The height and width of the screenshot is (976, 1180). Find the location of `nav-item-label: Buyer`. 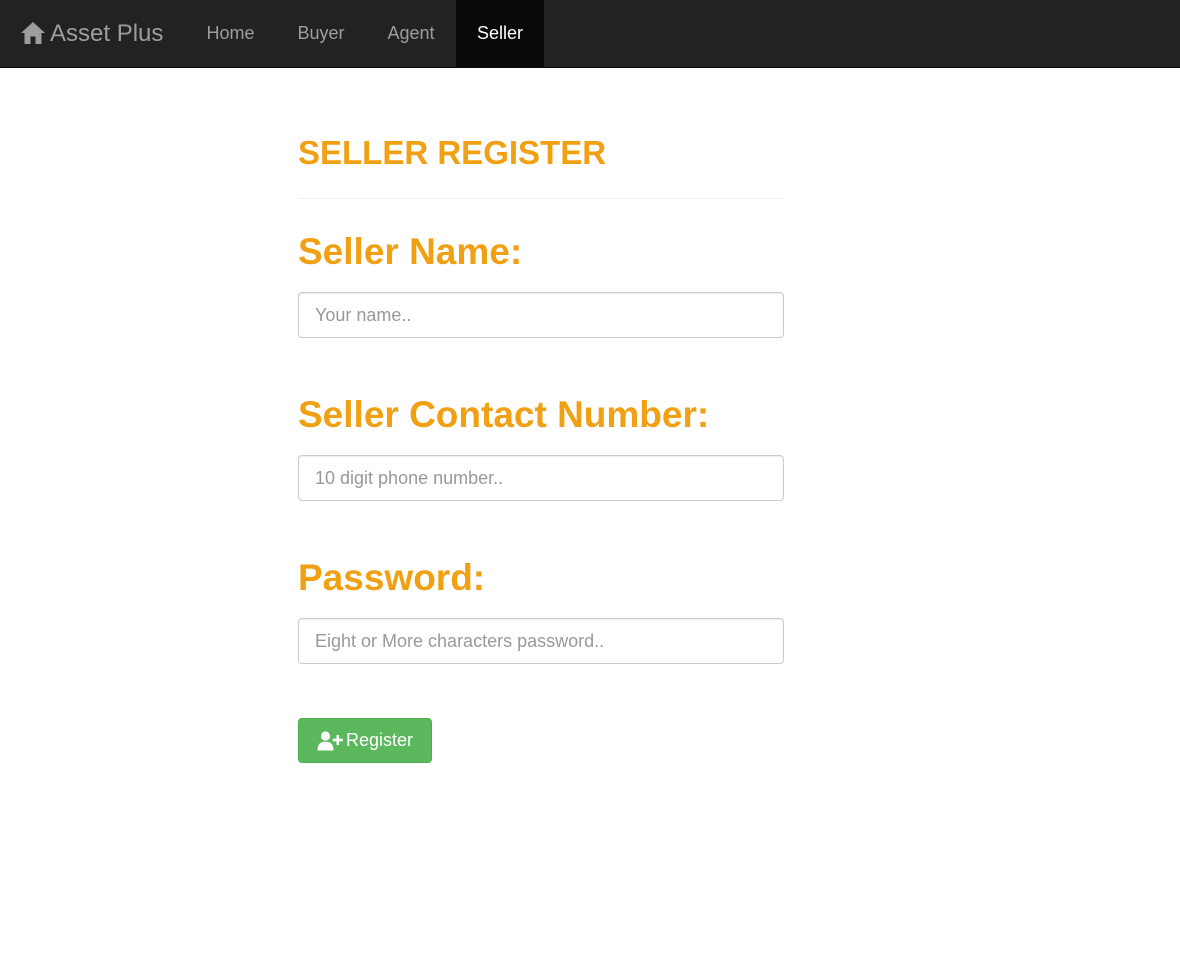

nav-item-label: Buyer is located at coordinates (321, 33).